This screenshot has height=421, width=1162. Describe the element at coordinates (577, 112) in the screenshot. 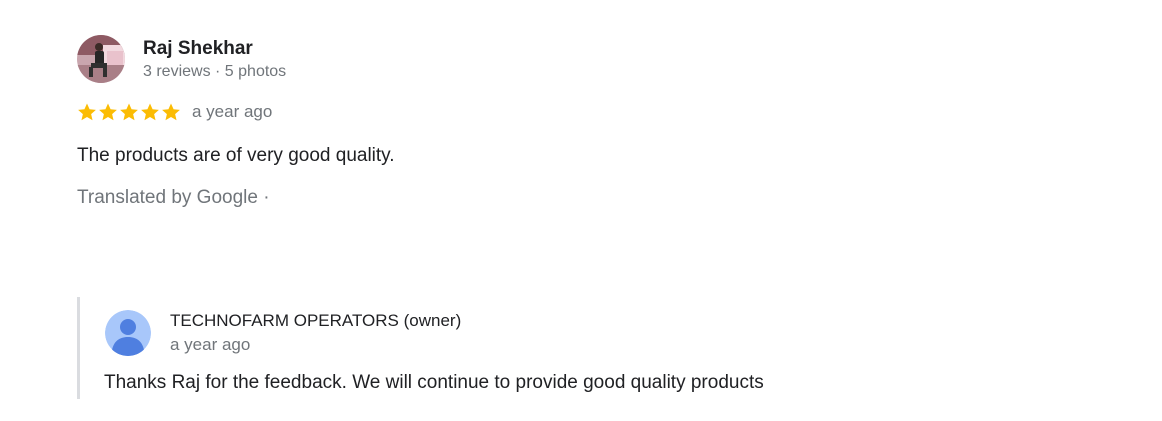

I see `rating-row: a year ago` at that location.